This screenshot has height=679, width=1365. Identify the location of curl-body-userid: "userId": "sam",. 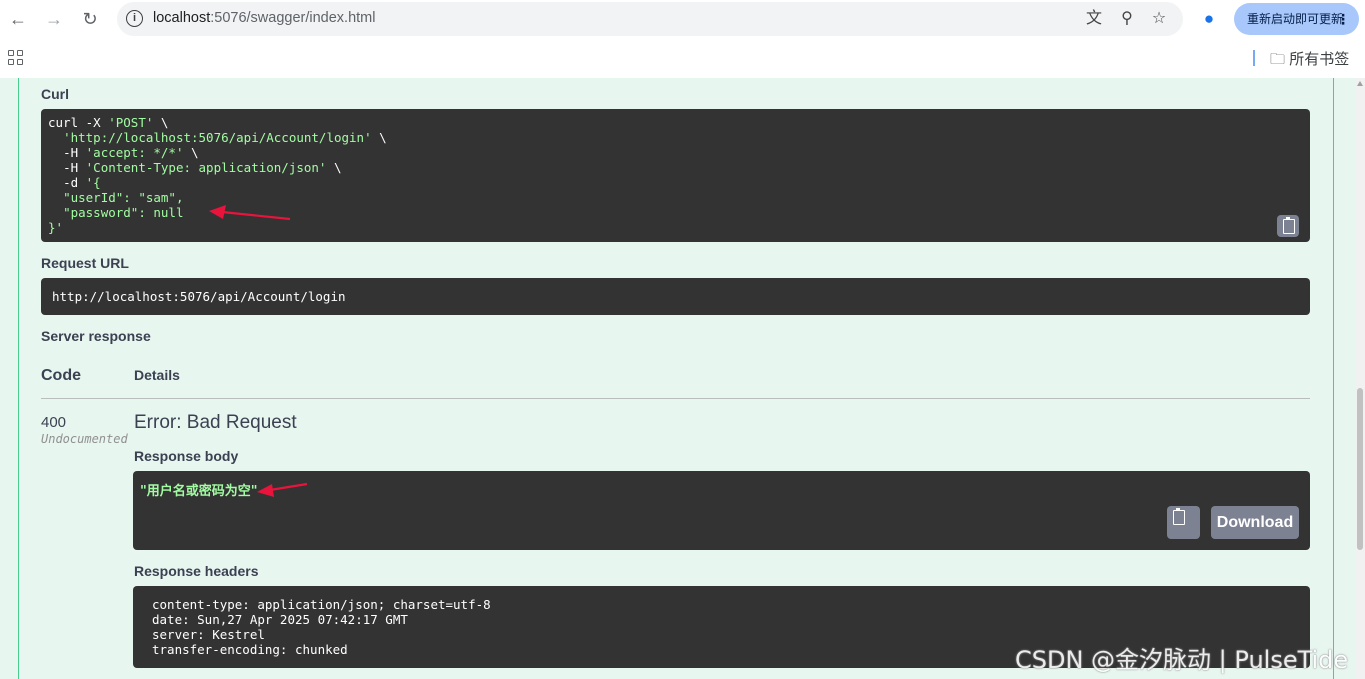
(123, 197).